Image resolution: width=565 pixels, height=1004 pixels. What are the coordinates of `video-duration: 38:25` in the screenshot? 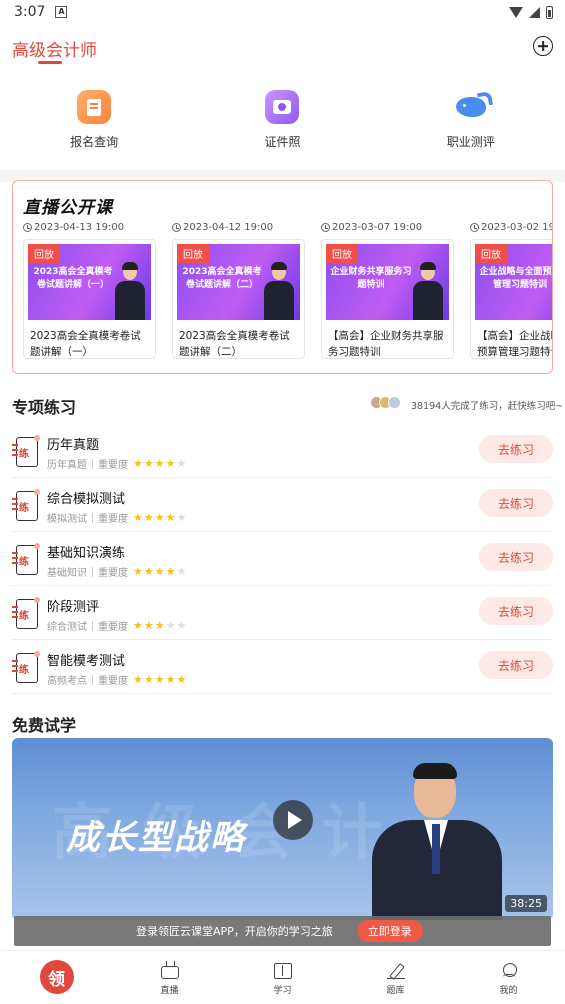 It's located at (526, 903).